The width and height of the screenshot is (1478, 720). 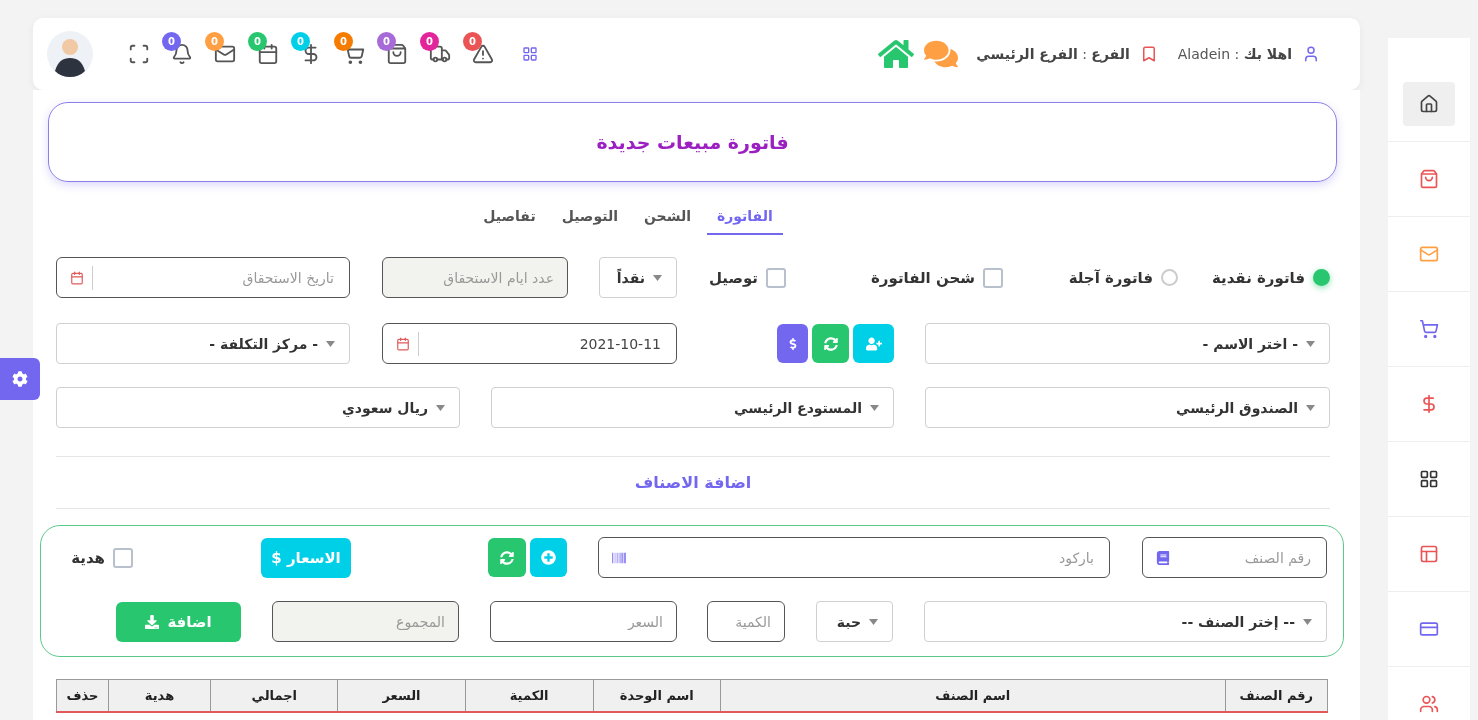 I want to click on select-field: حبة, so click(x=854, y=621).